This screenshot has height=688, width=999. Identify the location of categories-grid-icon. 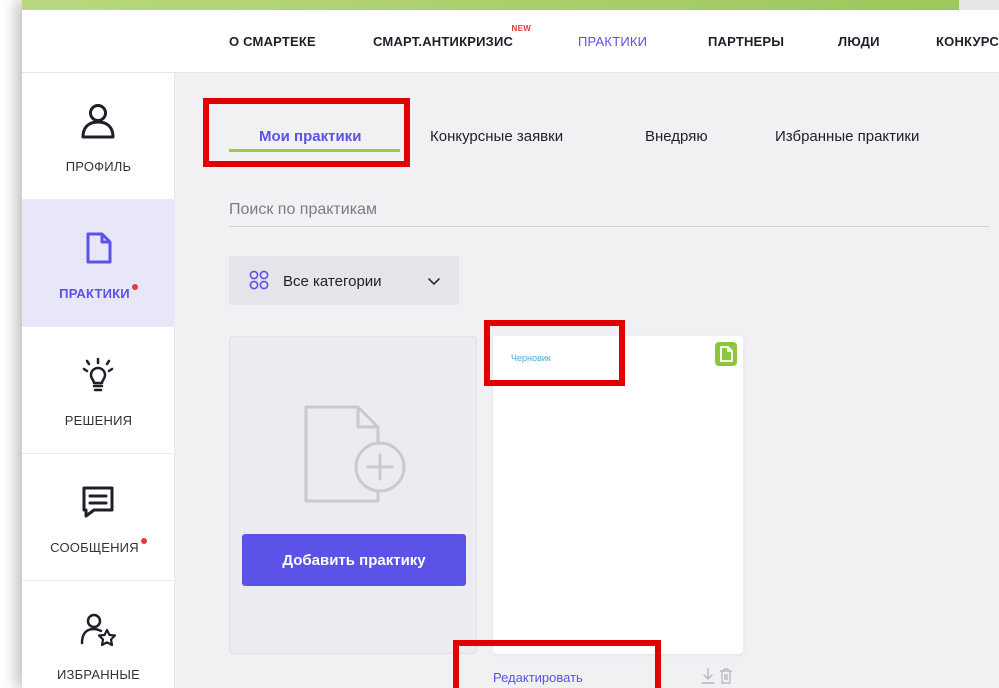
(259, 280).